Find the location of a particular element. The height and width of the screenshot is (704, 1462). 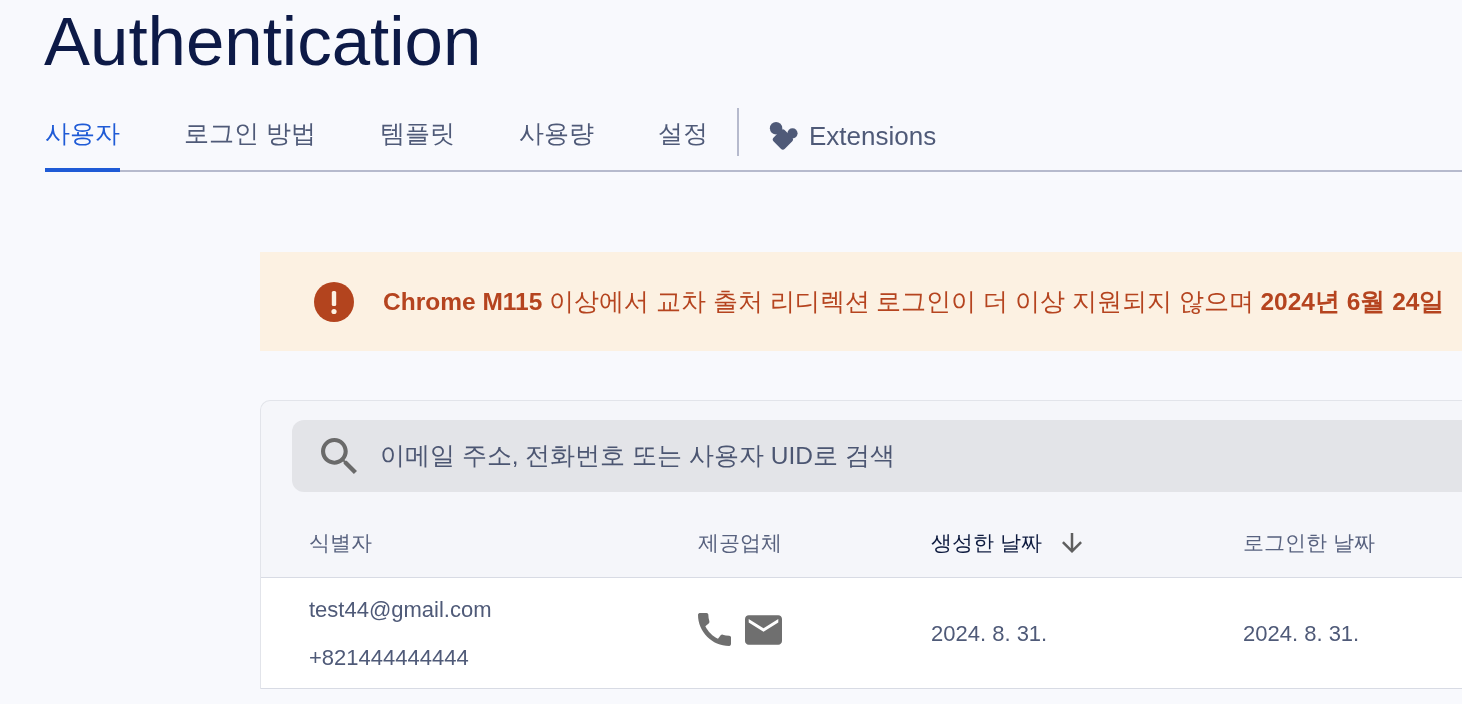

created-date: 2024. 8. 31. is located at coordinates (989, 634).